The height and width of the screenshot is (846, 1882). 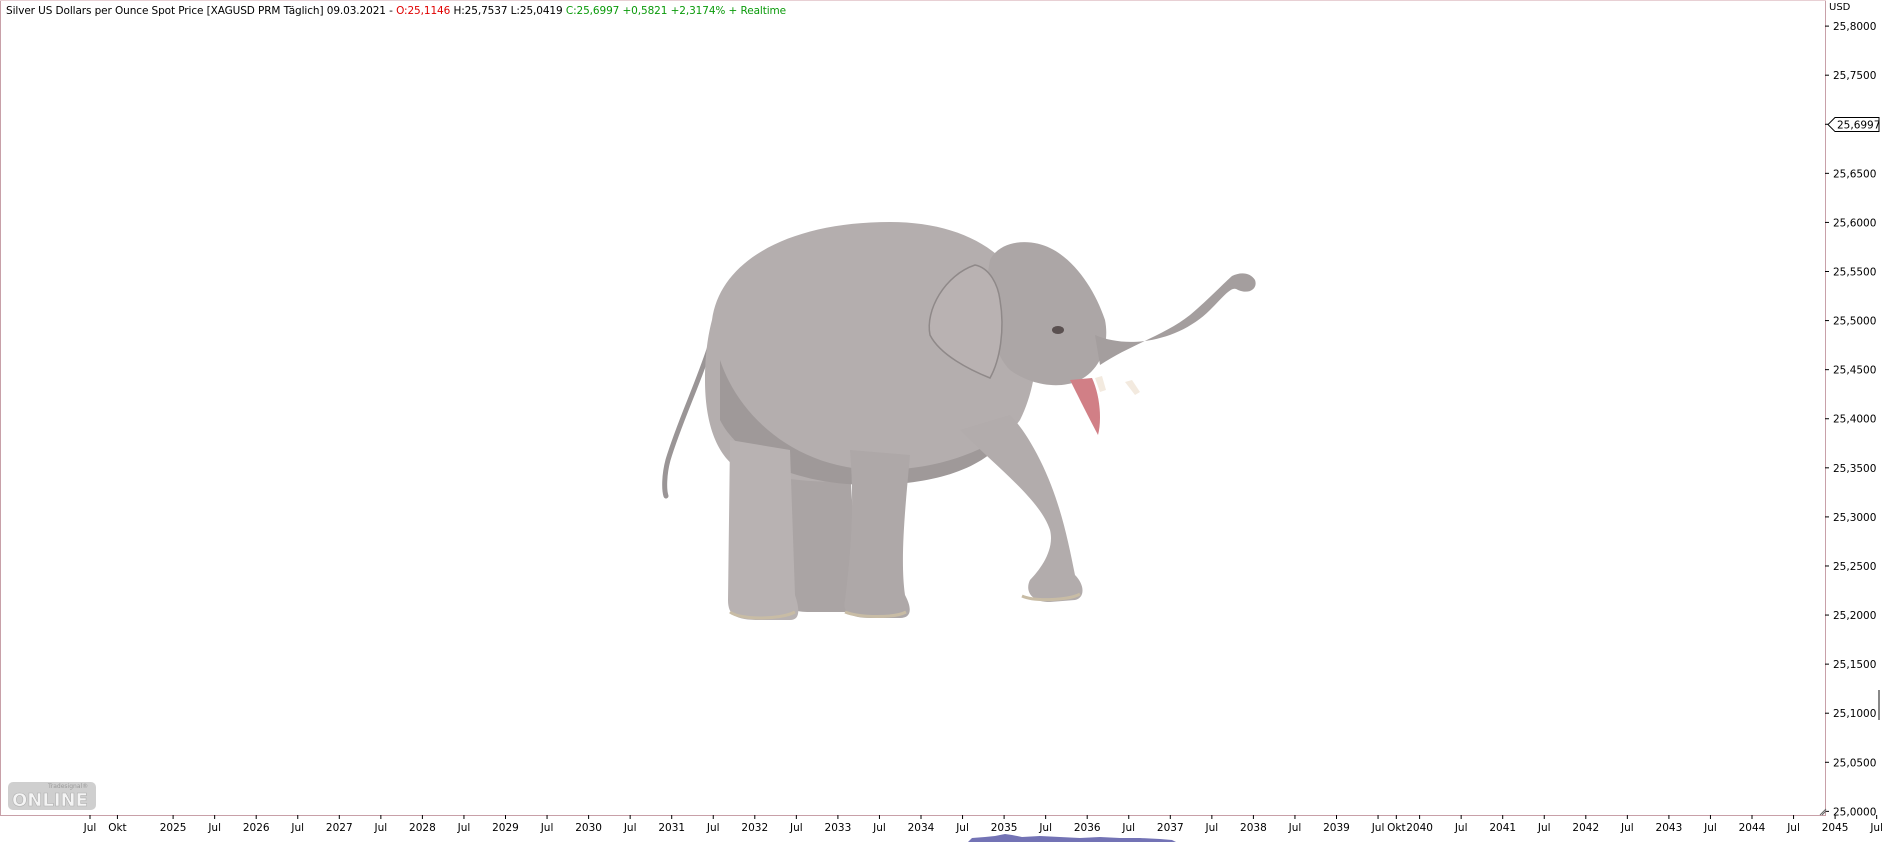 I want to click on last-price-marker: 25,6997, so click(x=1853, y=125).